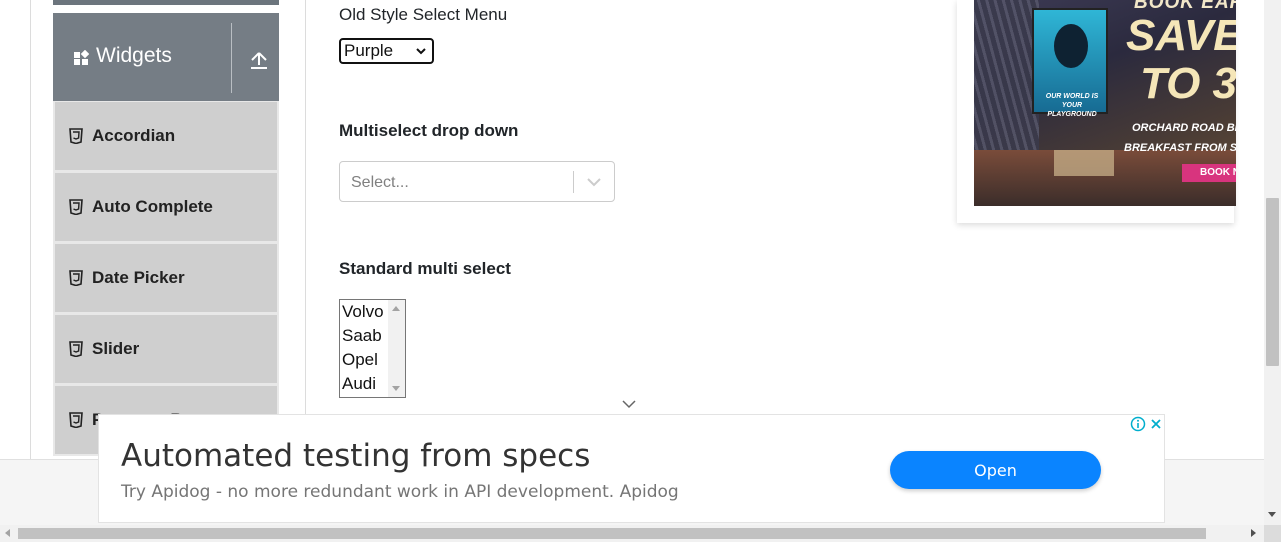 The width and height of the screenshot is (1281, 542). I want to click on ad-headline-line1: SAVE UP, so click(1181, 35).